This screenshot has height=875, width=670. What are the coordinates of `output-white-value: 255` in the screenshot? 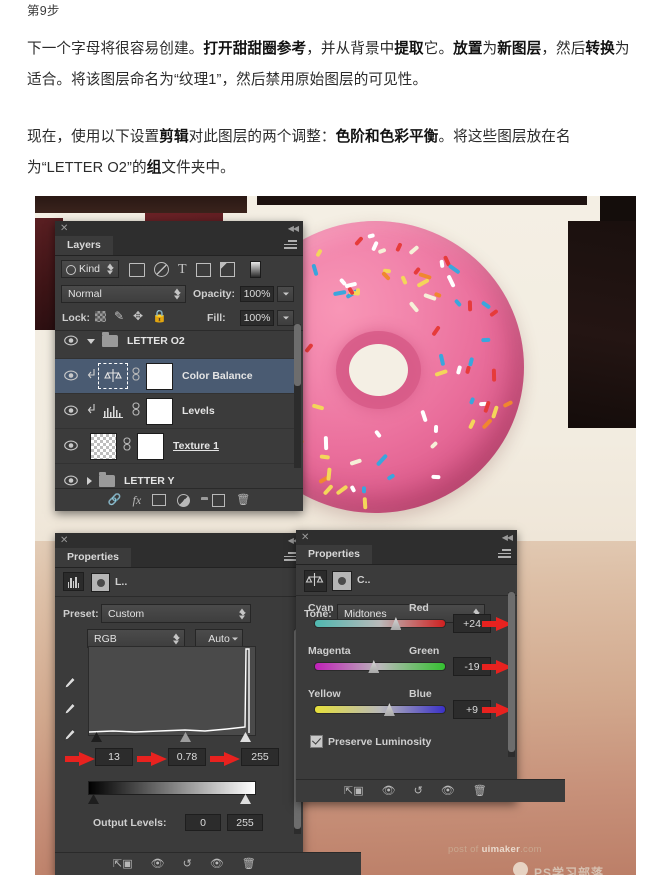 It's located at (245, 822).